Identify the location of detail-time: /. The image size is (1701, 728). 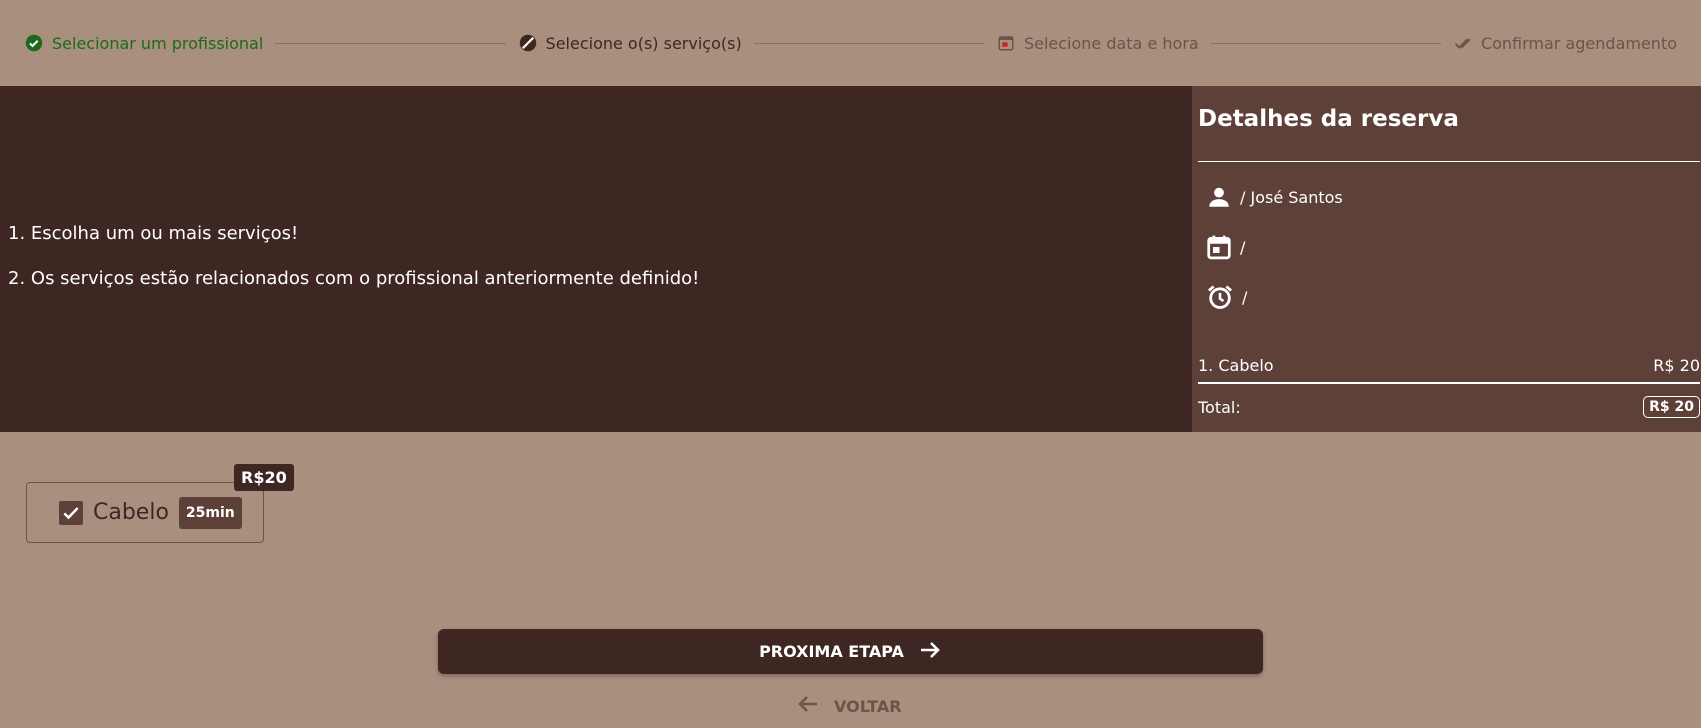
(1226, 297).